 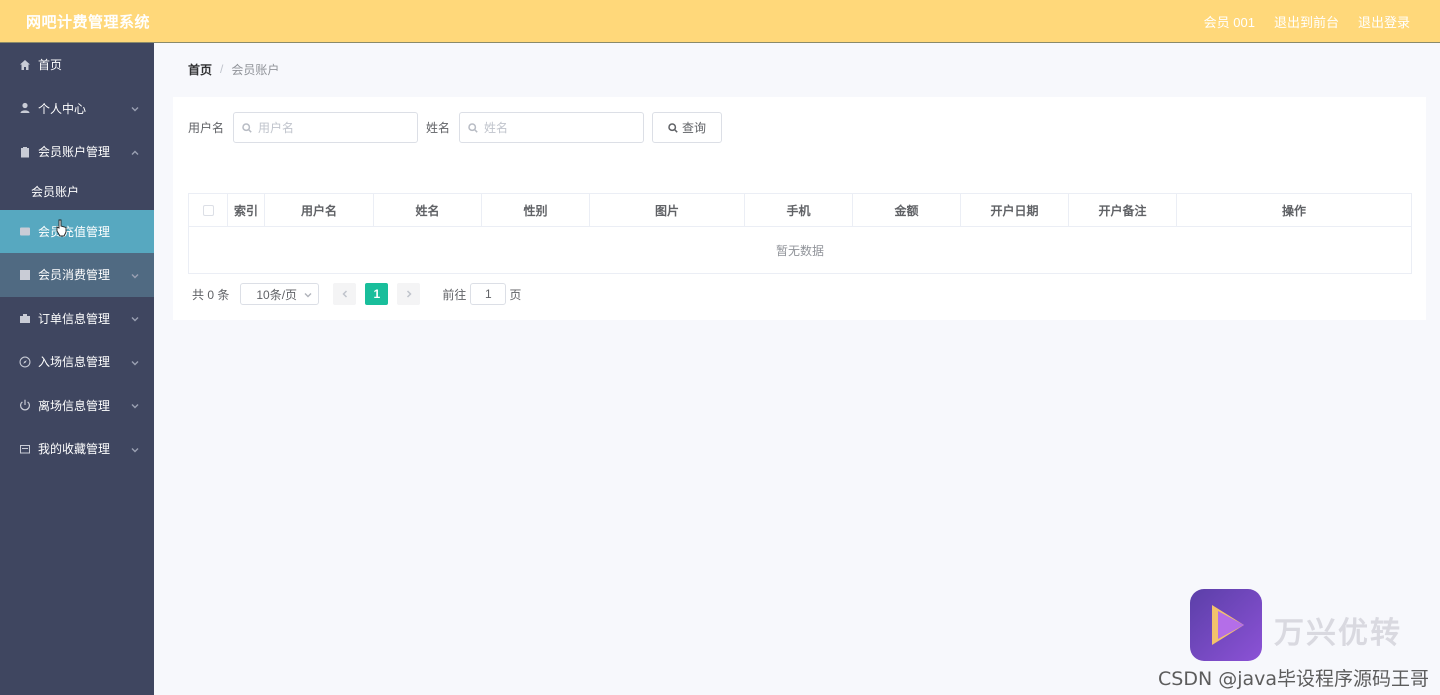 I want to click on sidebar-item-order-info-mgmt: 订单信息管理, so click(x=77, y=319).